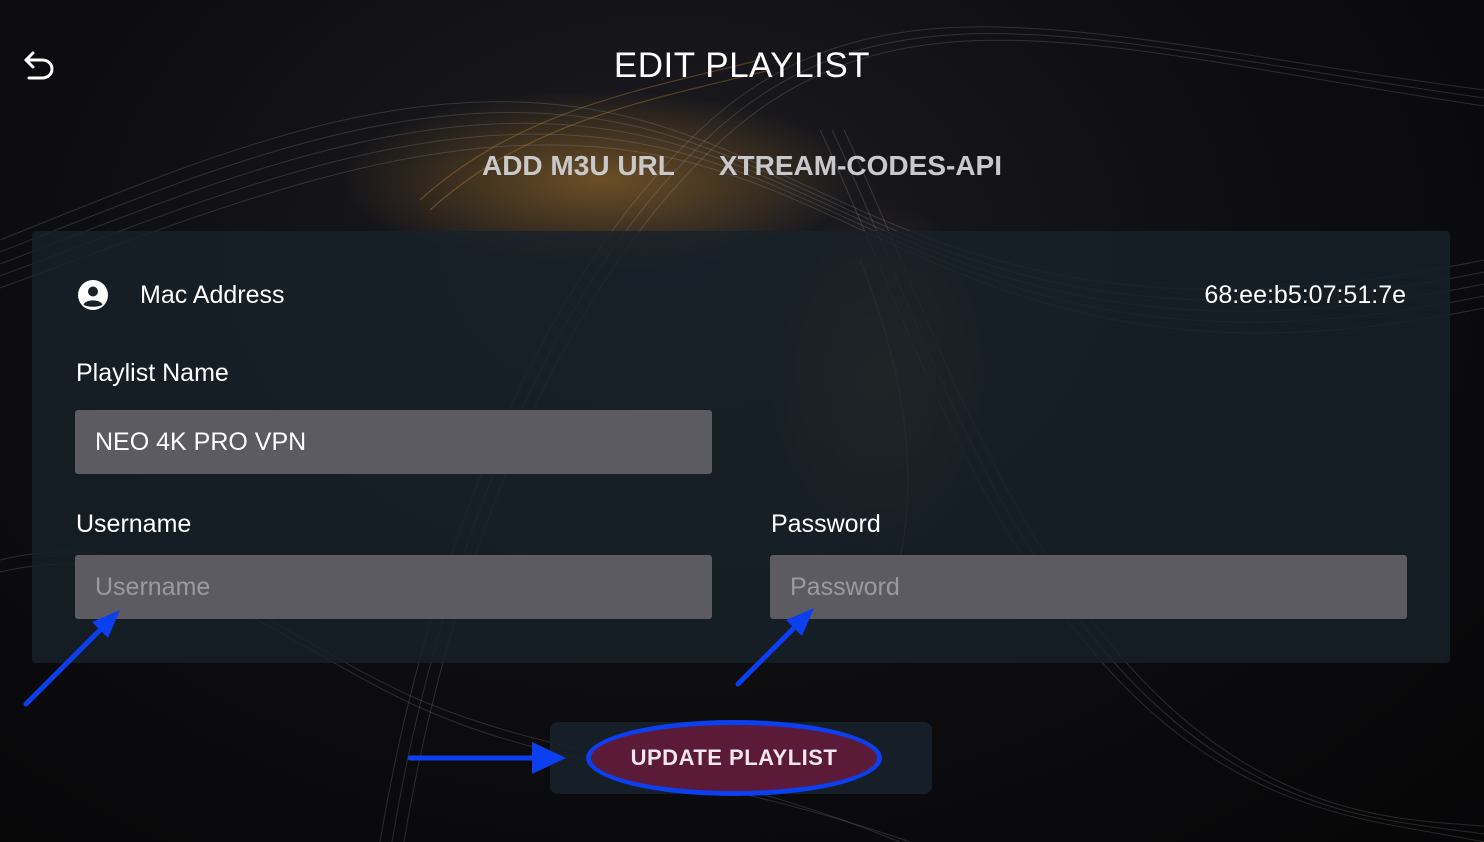 This screenshot has width=1484, height=842. What do you see at coordinates (393, 442) in the screenshot?
I see `playlist-name-input` at bounding box center [393, 442].